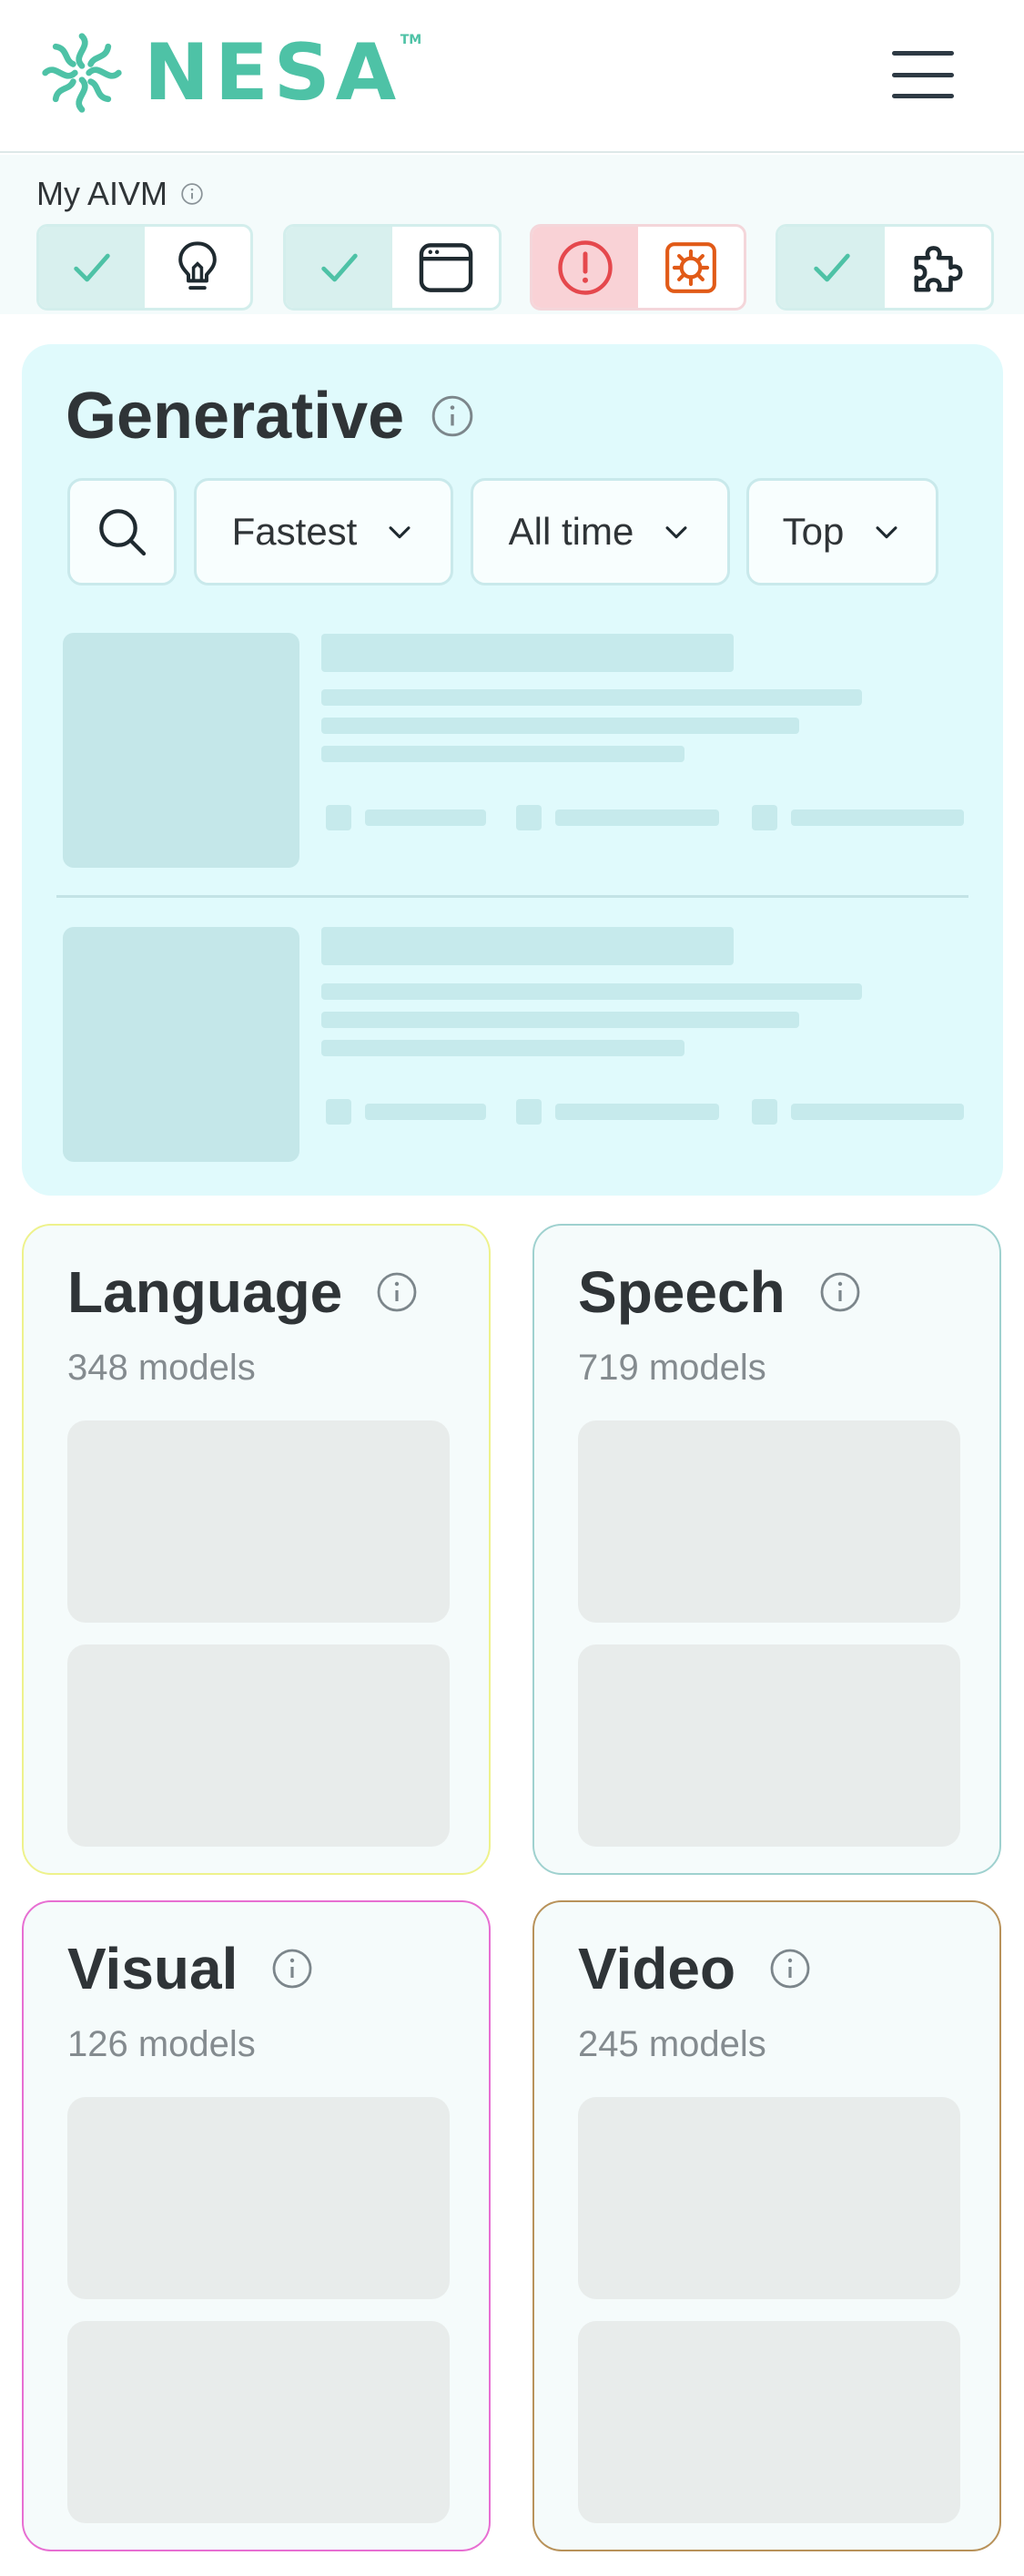  Describe the element at coordinates (571, 531) in the screenshot. I see `period-filter-label: All time` at that location.